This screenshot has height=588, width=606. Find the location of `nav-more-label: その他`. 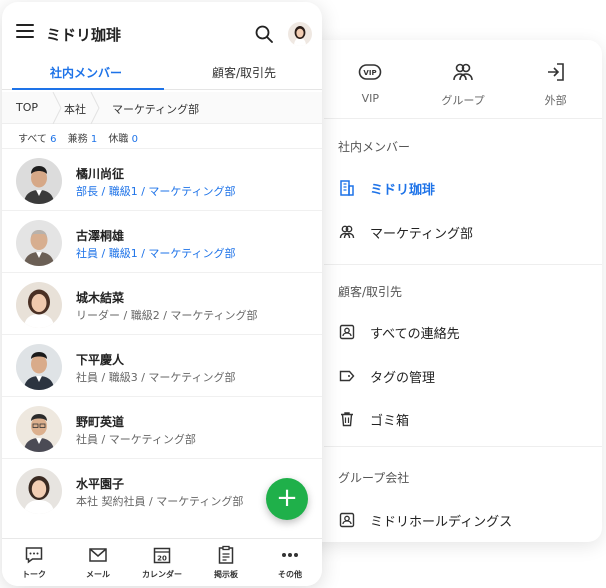

nav-more-label: その他 is located at coordinates (290, 574).